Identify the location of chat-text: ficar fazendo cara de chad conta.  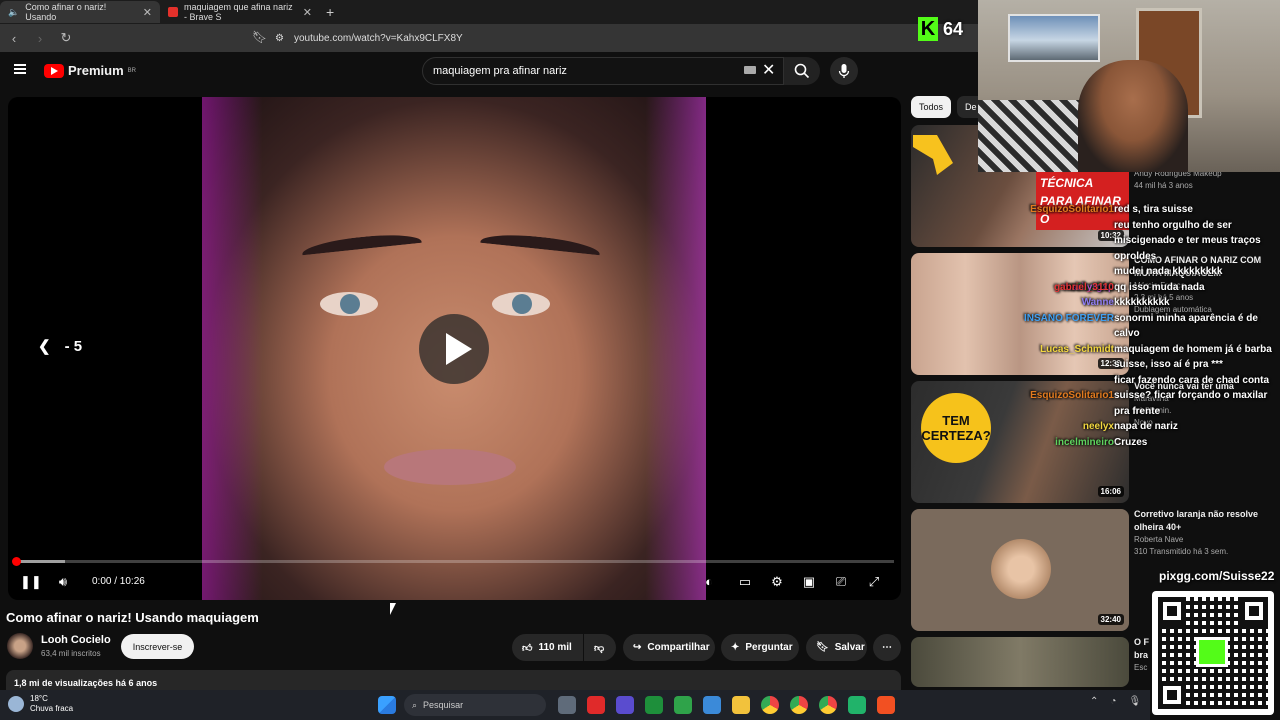
(1192, 380).